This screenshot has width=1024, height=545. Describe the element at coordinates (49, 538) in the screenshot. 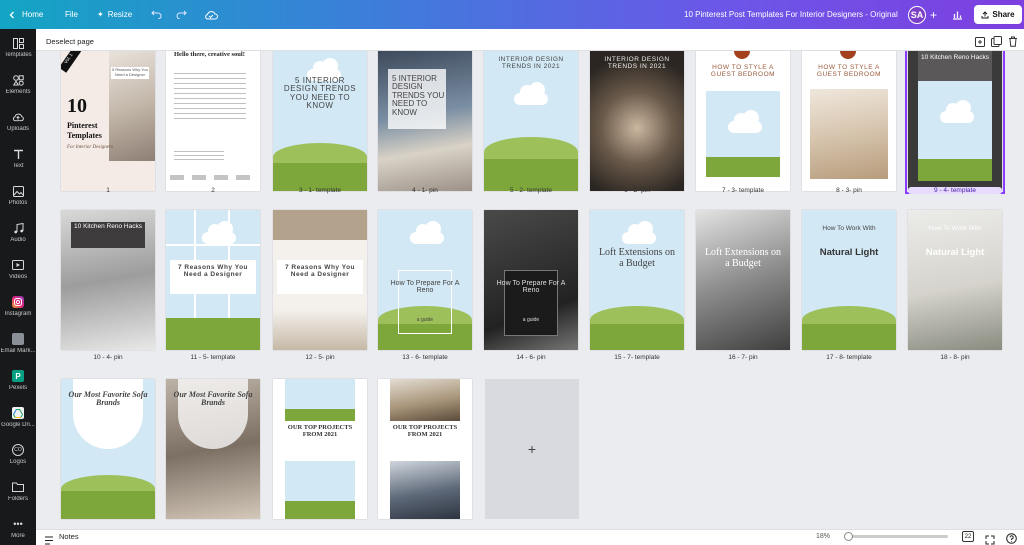

I see `notes-icon` at that location.